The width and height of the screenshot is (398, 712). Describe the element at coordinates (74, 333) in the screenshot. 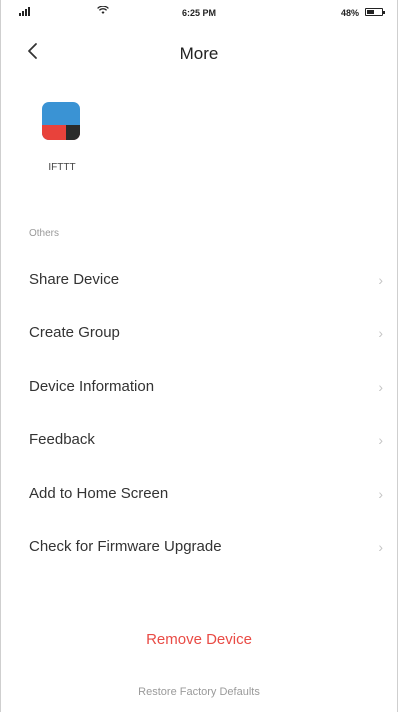

I see `menu-item-label: Create Group` at that location.